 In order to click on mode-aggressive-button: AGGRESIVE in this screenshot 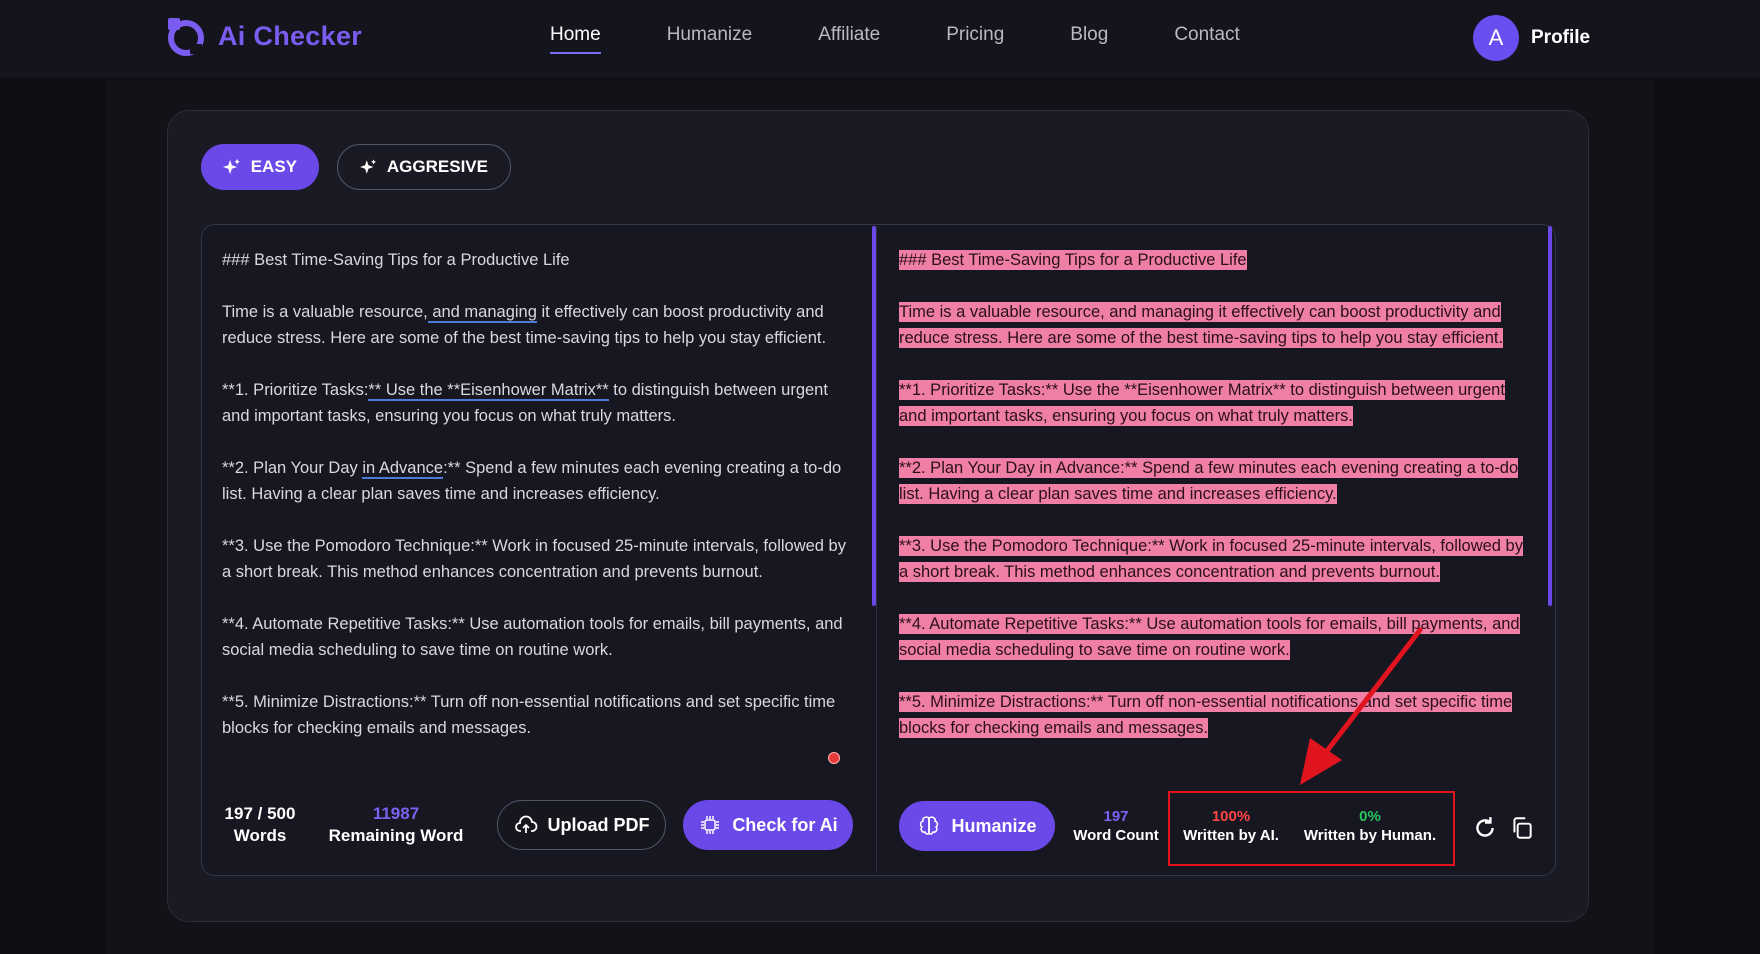, I will do `click(424, 167)`.